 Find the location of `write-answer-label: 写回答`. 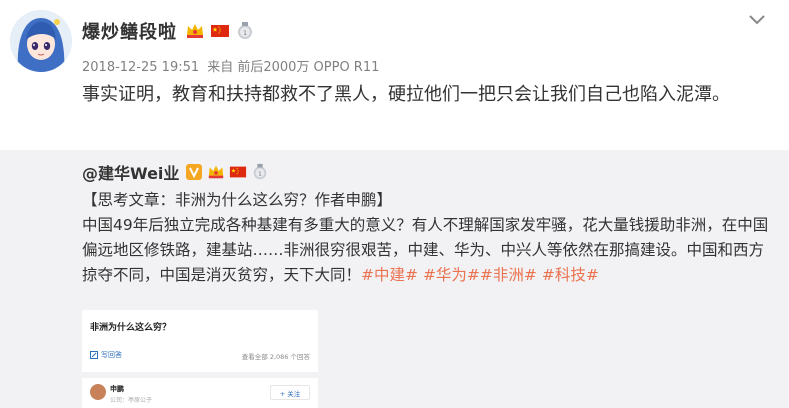

write-answer-label: 写回答 is located at coordinates (111, 355).